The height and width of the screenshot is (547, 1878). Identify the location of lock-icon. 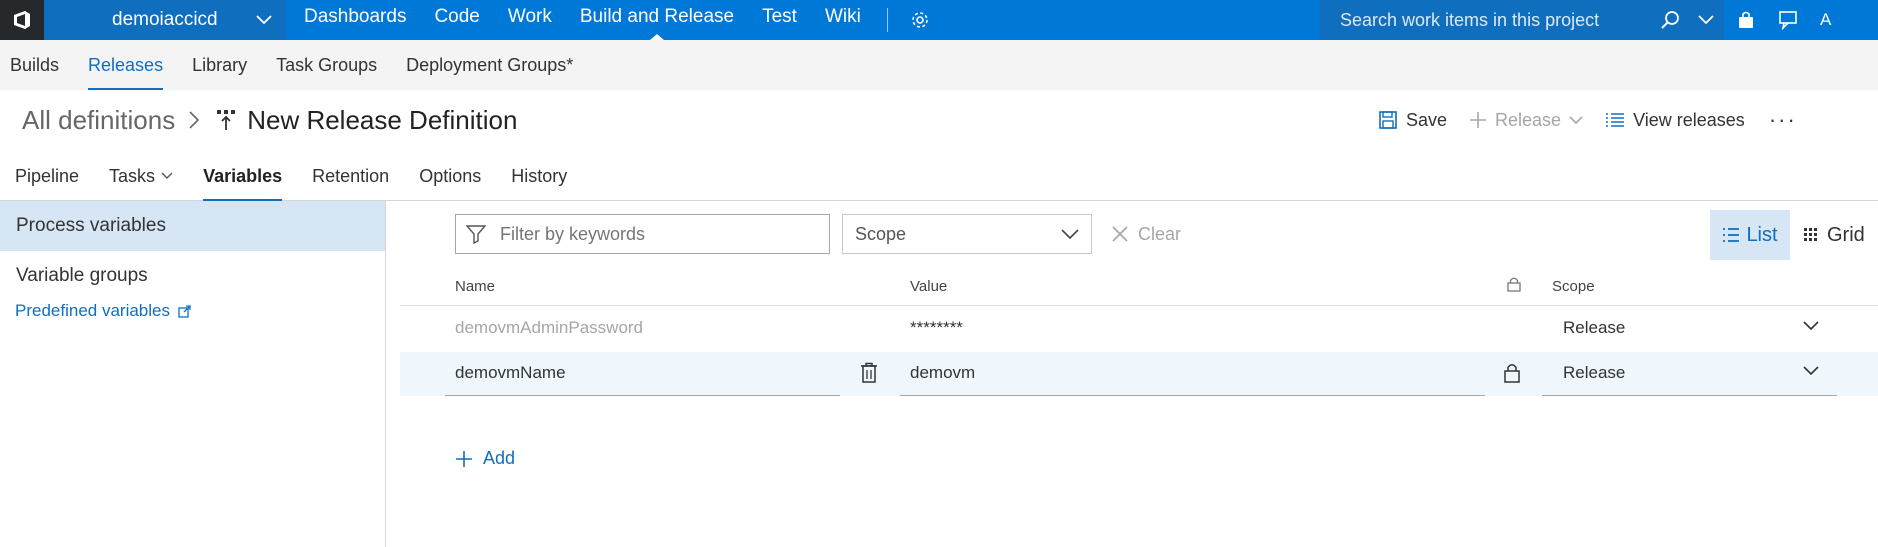
(1514, 286).